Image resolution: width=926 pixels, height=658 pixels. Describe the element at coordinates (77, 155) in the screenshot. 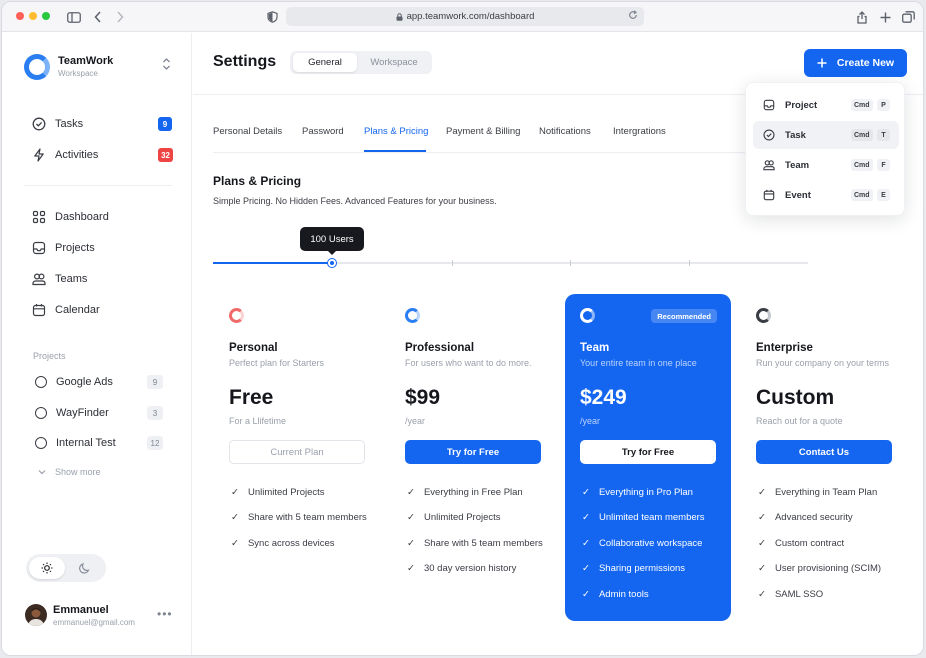

I see `sidebar-item-label: Activities` at that location.